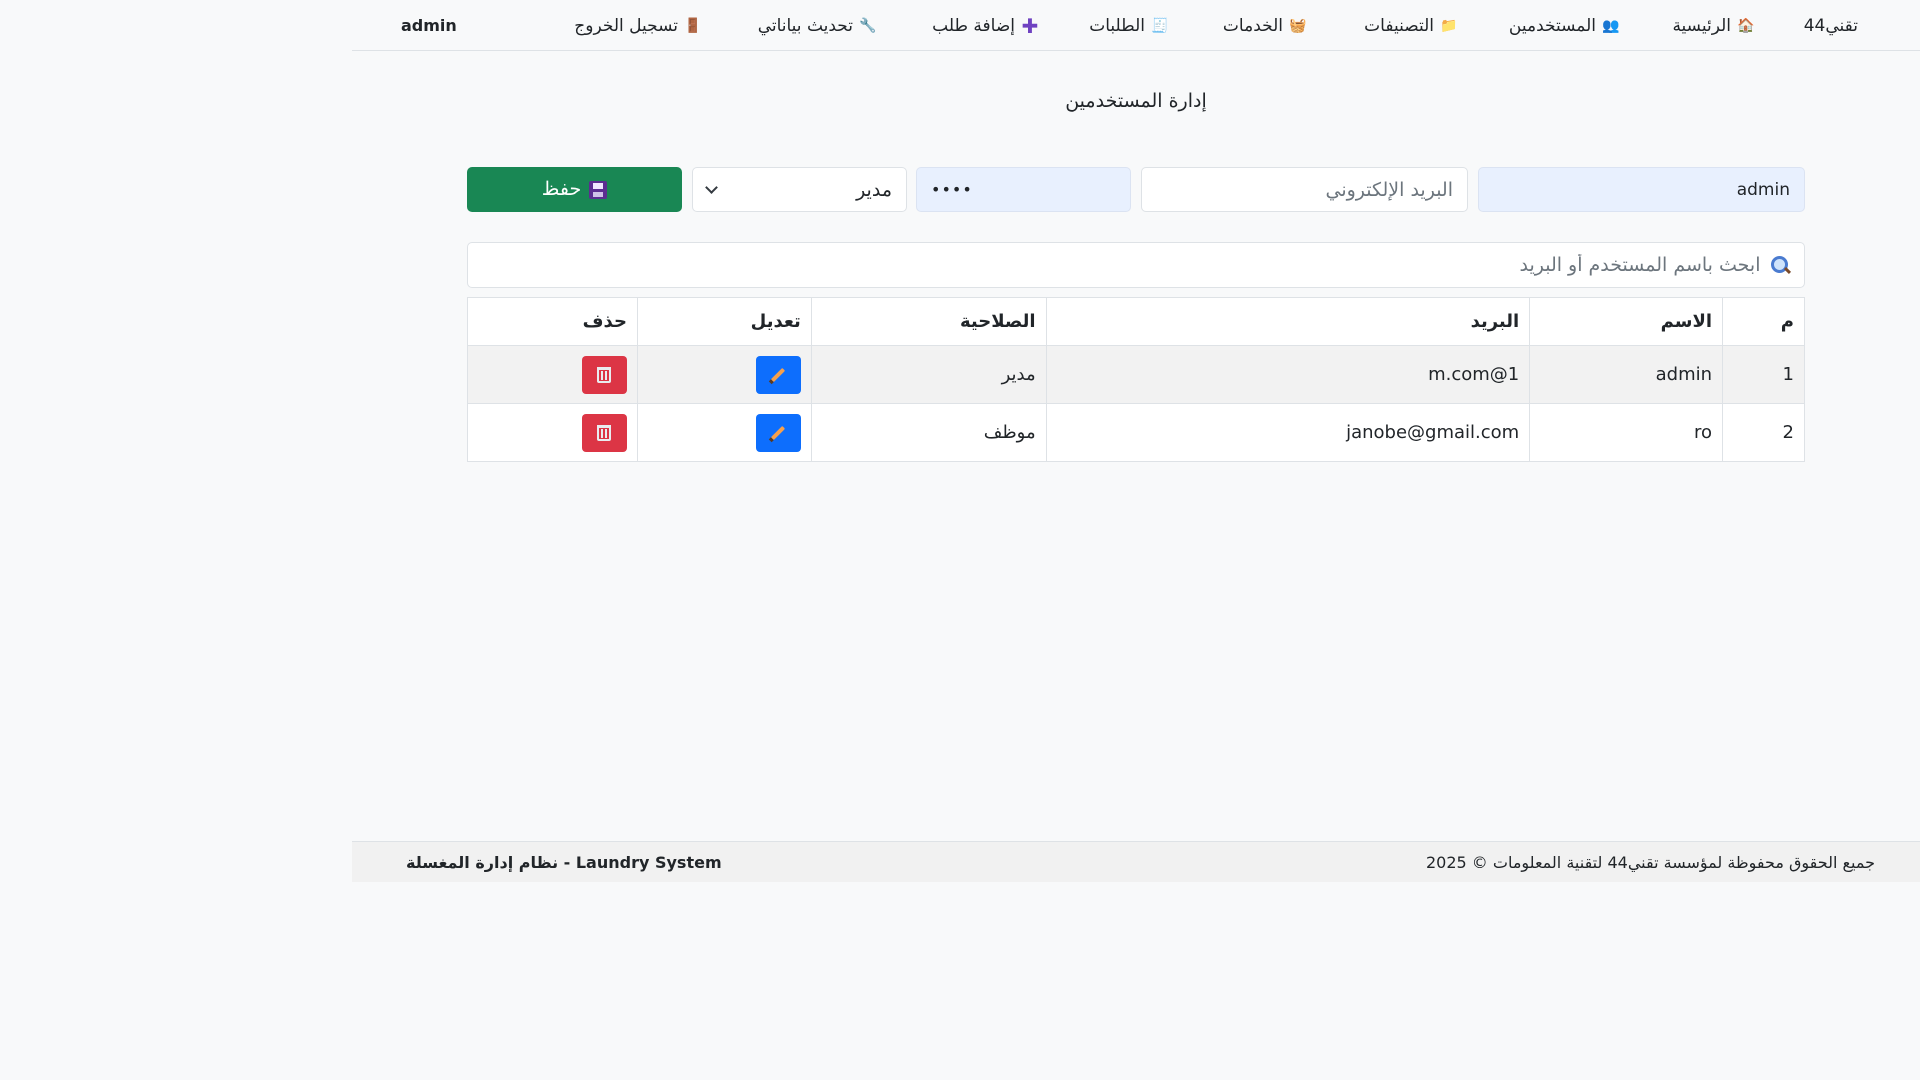 Image resolution: width=1920 pixels, height=1080 pixels. Describe the element at coordinates (928, 321) in the screenshot. I see `header-role: الصلاحية` at that location.